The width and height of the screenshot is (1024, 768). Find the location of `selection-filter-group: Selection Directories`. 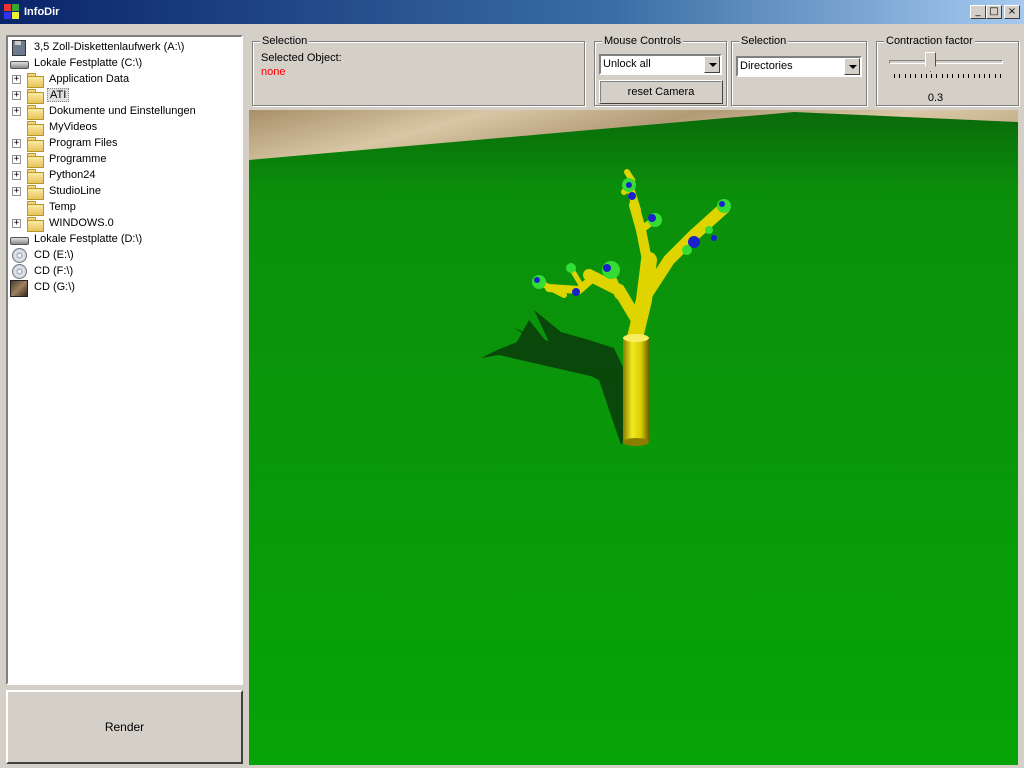

selection-filter-group: Selection Directories is located at coordinates (799, 70).